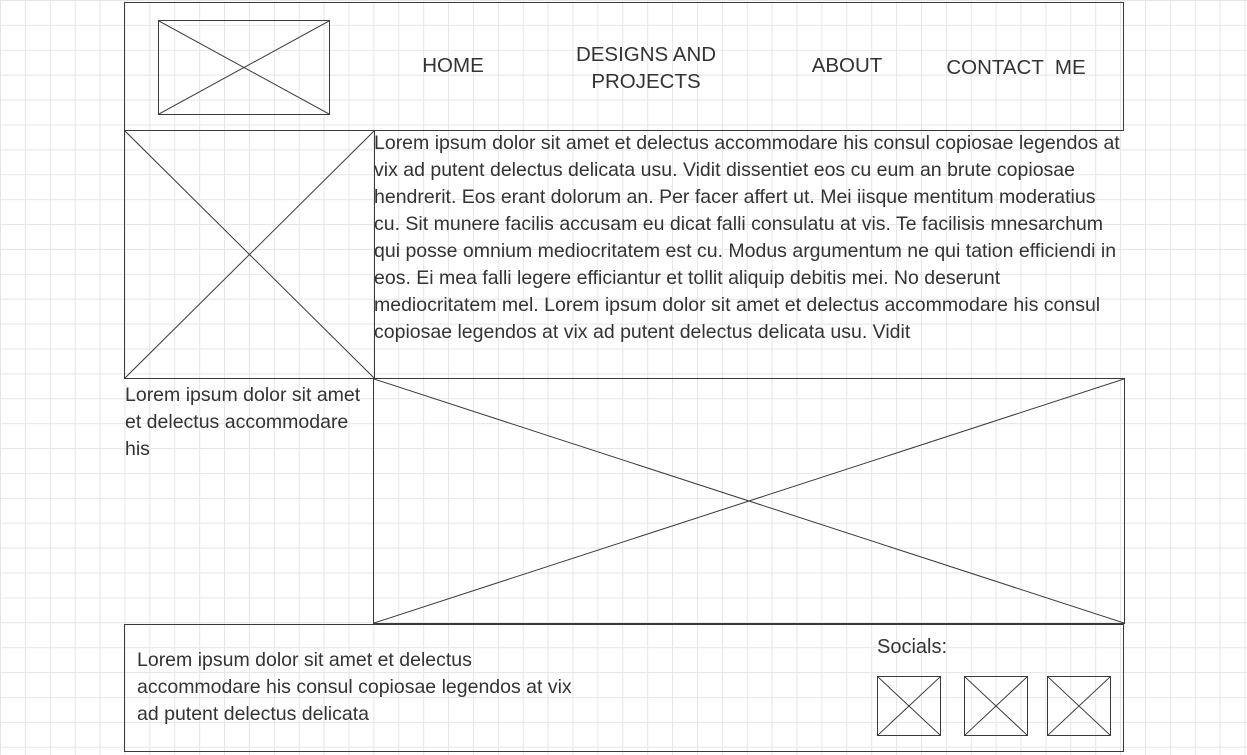 This screenshot has width=1247, height=755. I want to click on nav-home: HOME, so click(453, 65).